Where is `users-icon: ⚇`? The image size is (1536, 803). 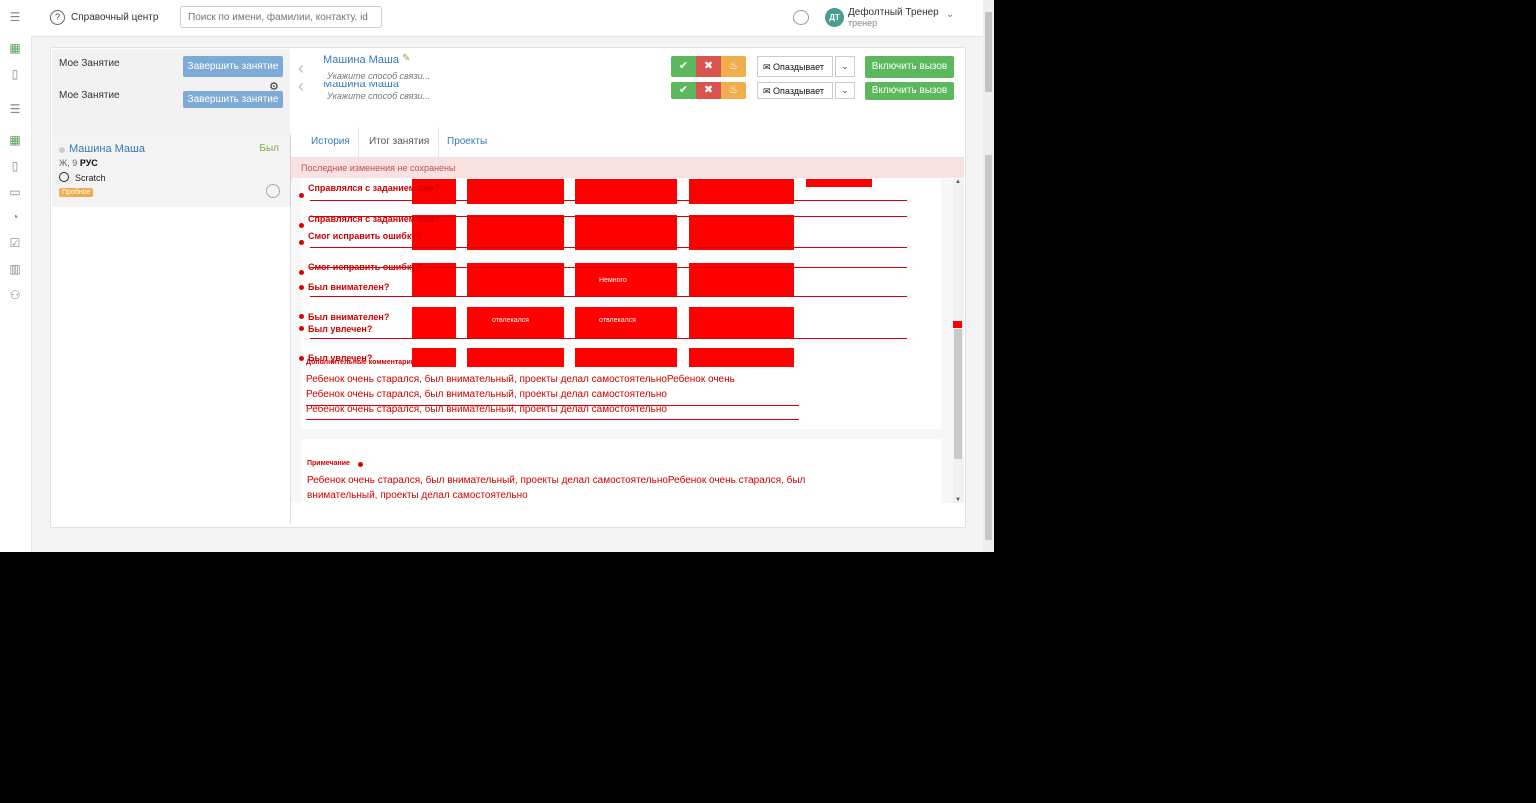 users-icon: ⚇ is located at coordinates (15, 295).